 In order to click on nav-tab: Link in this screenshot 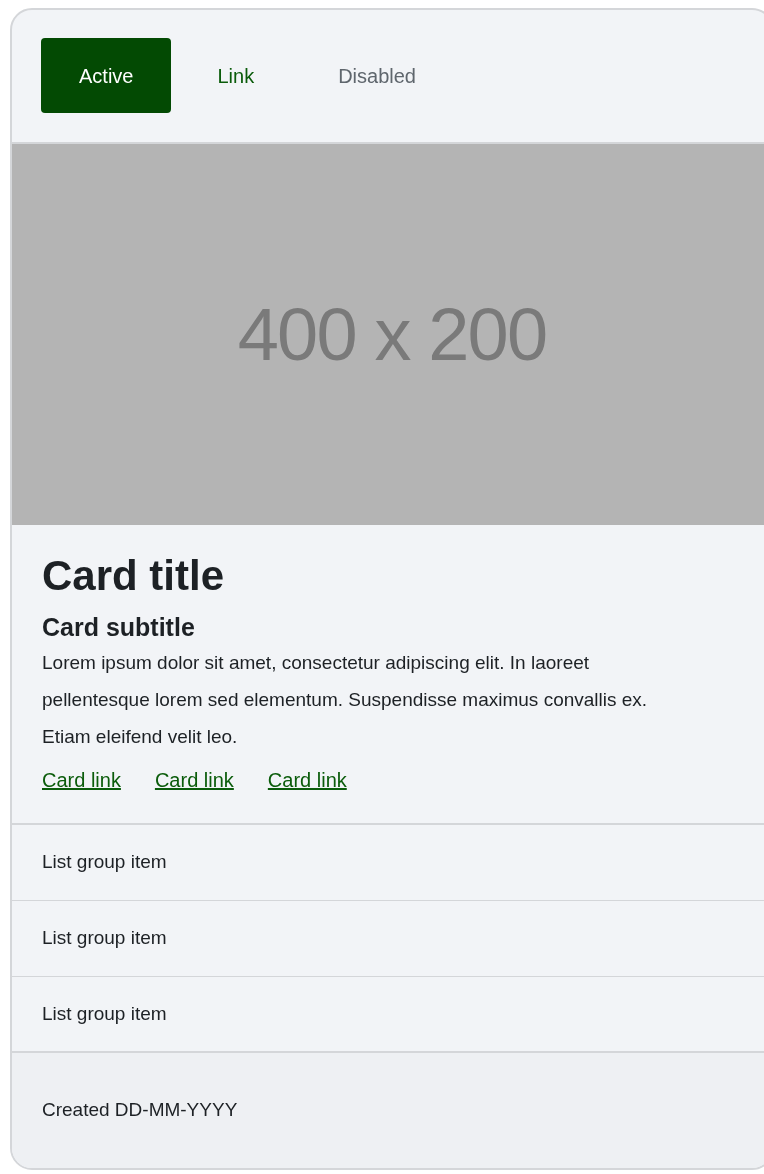, I will do `click(236, 75)`.